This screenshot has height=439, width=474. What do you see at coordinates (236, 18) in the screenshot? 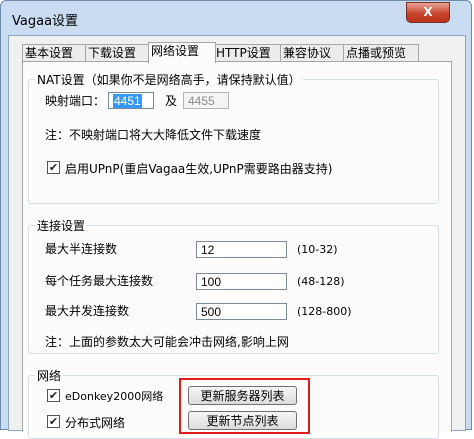
I see `title-bar: Vagaa设置 X` at bounding box center [236, 18].